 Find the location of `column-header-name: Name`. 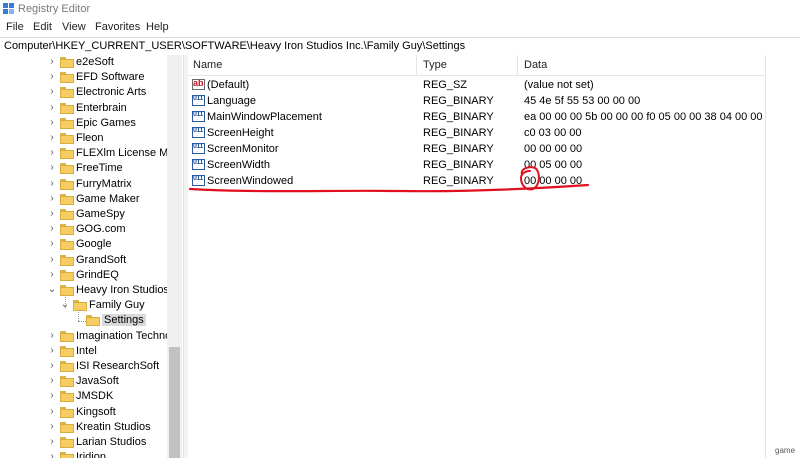

column-header-name: Name is located at coordinates (207, 65).